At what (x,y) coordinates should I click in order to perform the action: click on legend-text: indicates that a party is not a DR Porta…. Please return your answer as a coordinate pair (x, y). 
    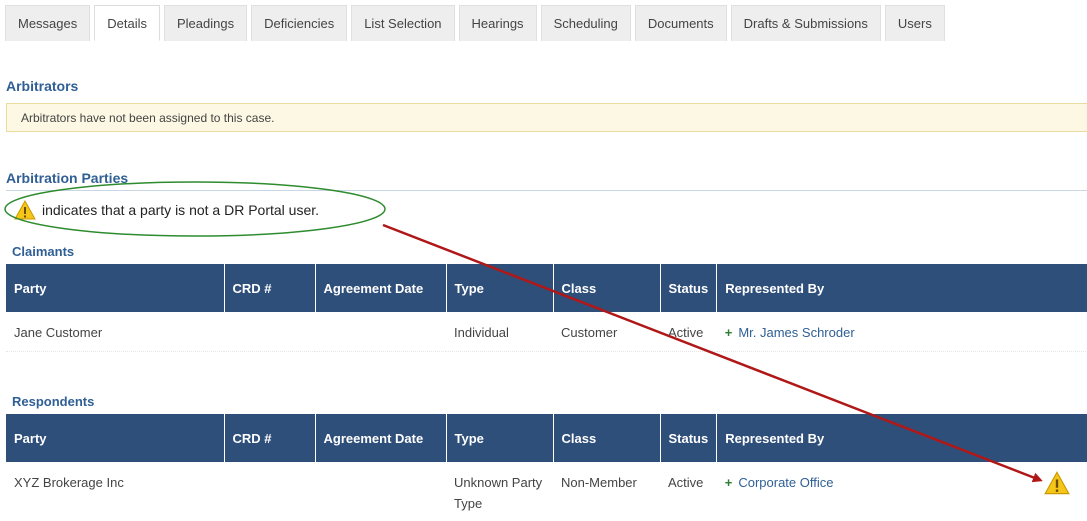
    Looking at the image, I should click on (181, 210).